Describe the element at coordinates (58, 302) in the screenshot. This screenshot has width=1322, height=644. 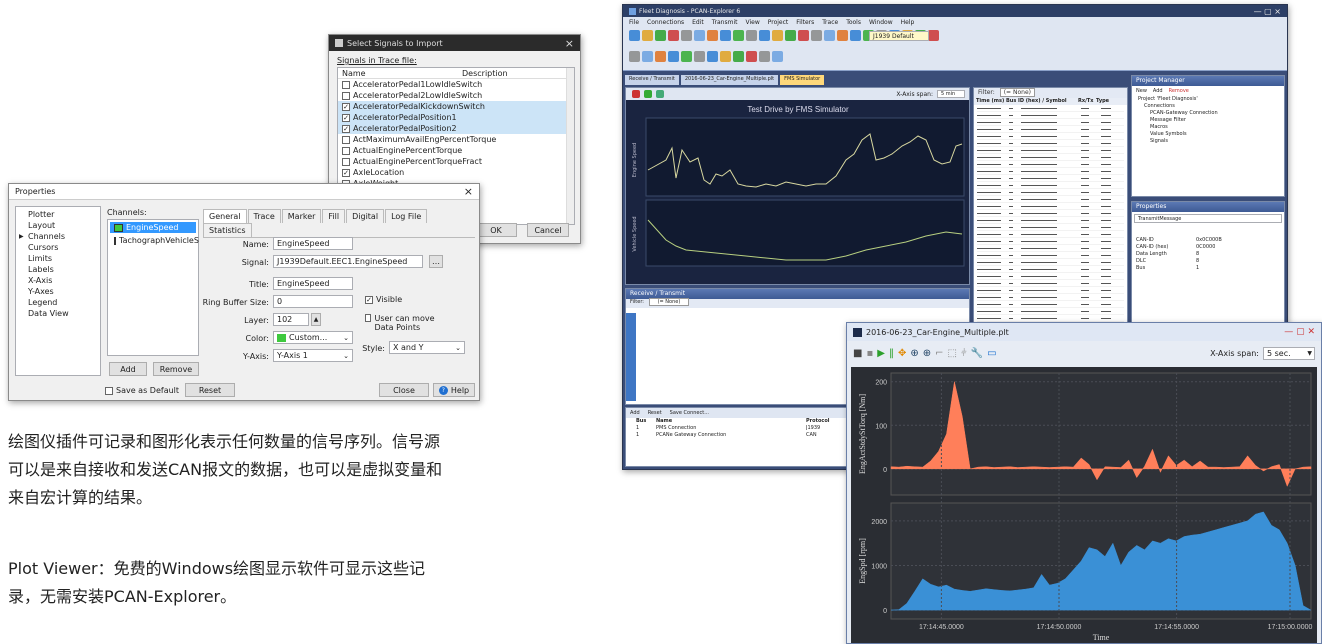
I see `nav-item: Legend` at that location.